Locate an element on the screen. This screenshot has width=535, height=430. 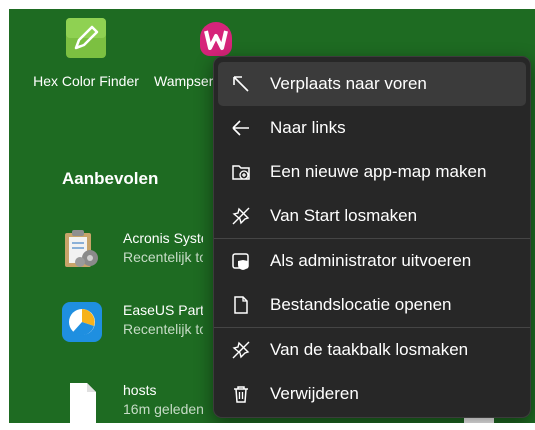
menu-item-open-file-location: Bestandslocatie openen is located at coordinates (372, 305).